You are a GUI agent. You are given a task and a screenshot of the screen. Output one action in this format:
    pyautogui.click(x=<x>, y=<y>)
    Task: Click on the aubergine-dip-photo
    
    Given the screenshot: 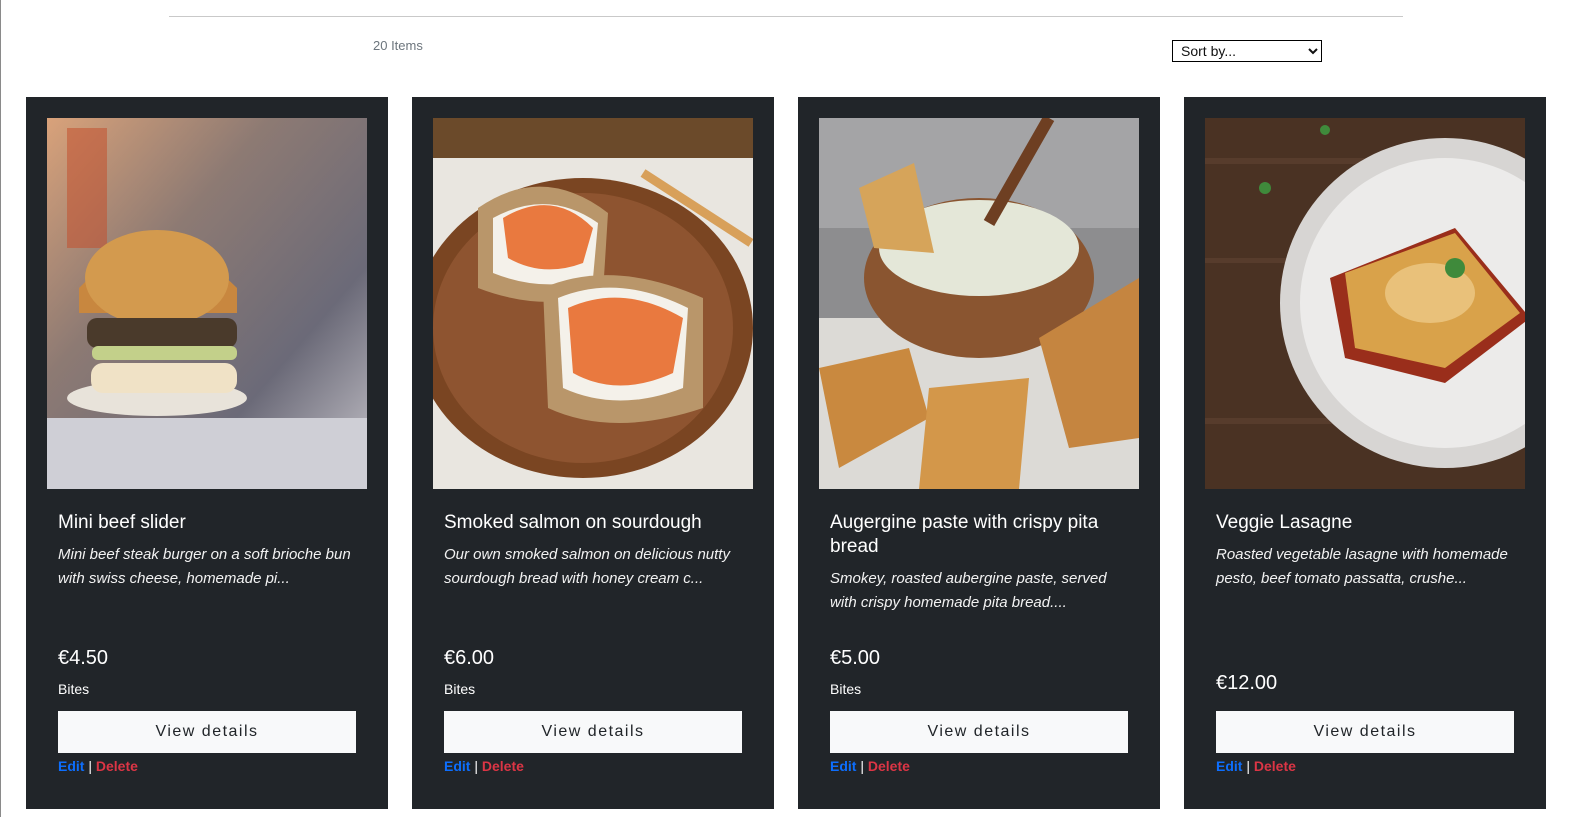 What is the action you would take?
    pyautogui.click(x=979, y=303)
    